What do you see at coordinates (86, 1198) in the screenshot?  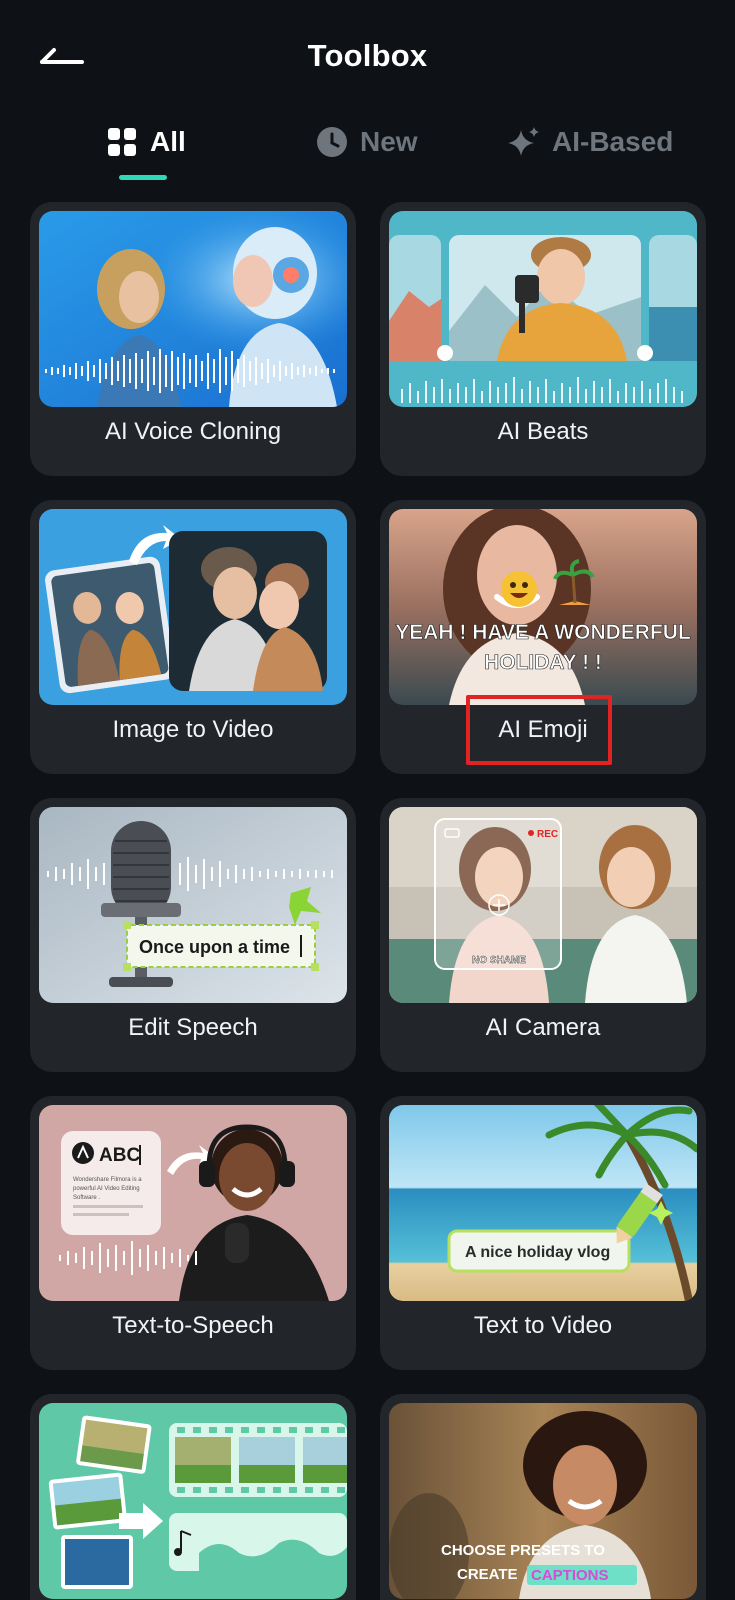 I see `tts-thumb-desc-3: Software .` at bounding box center [86, 1198].